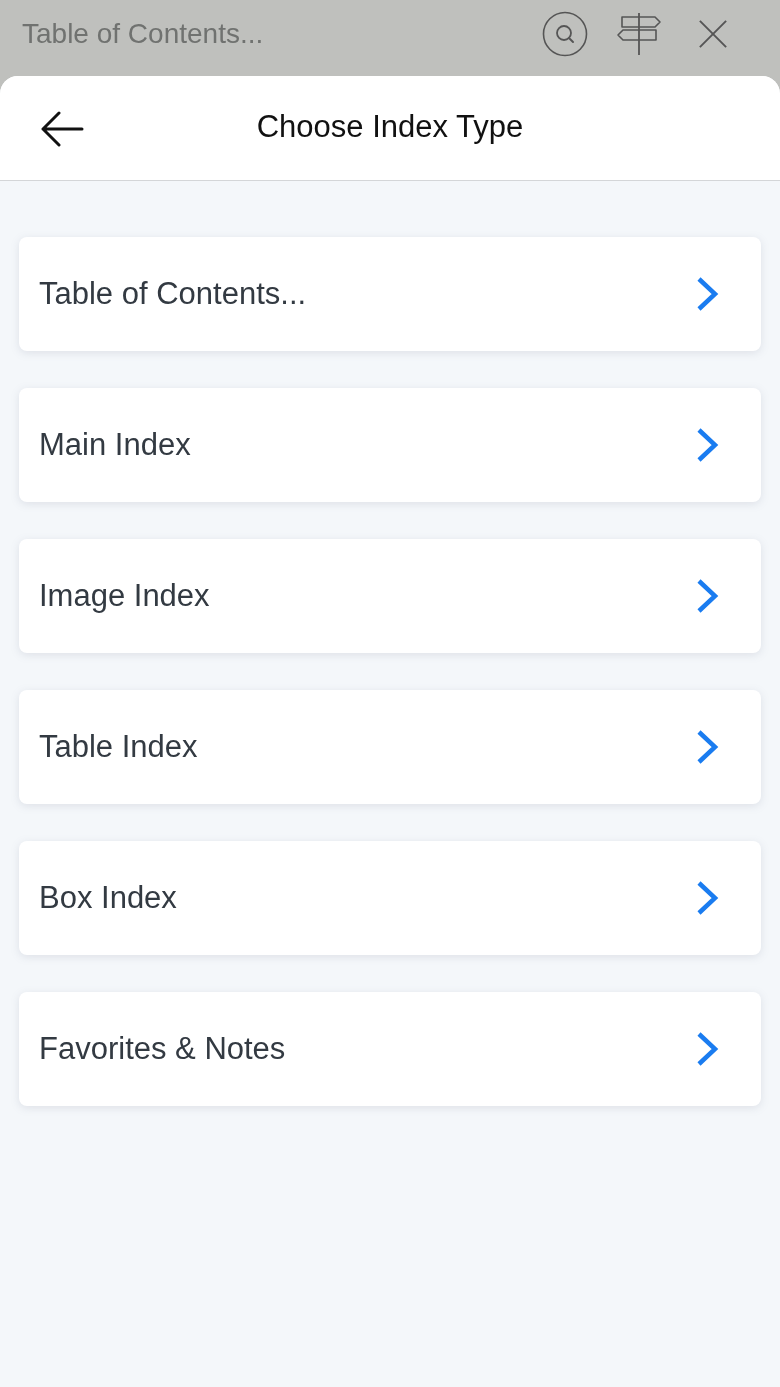 The image size is (780, 1387). I want to click on sheet-title: Choose Index Type, so click(390, 127).